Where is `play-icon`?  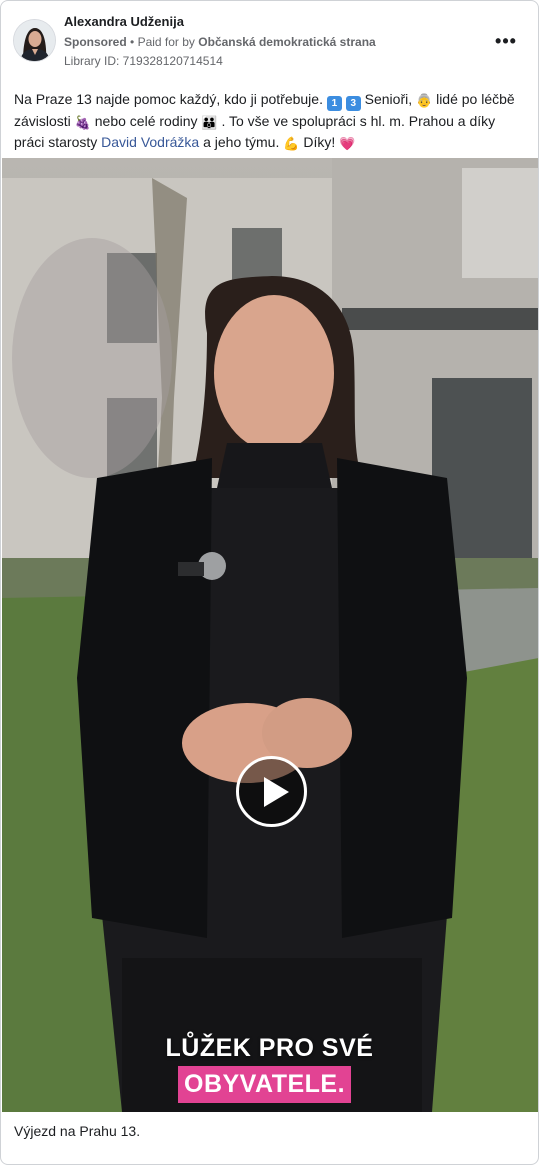 play-icon is located at coordinates (271, 791).